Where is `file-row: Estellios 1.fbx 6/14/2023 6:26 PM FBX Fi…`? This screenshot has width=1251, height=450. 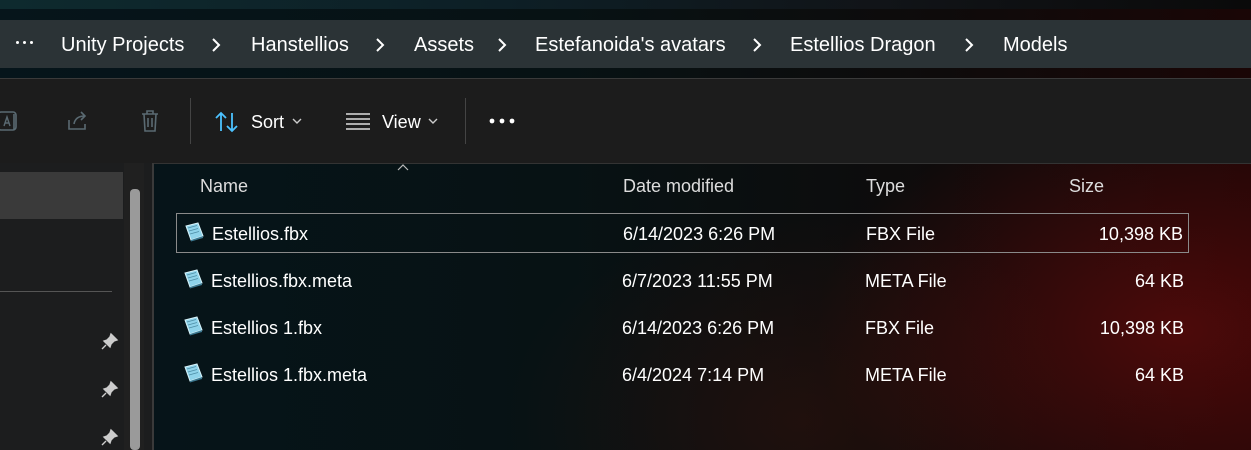 file-row: Estellios 1.fbx 6/14/2023 6:26 PM FBX Fi… is located at coordinates (682, 328).